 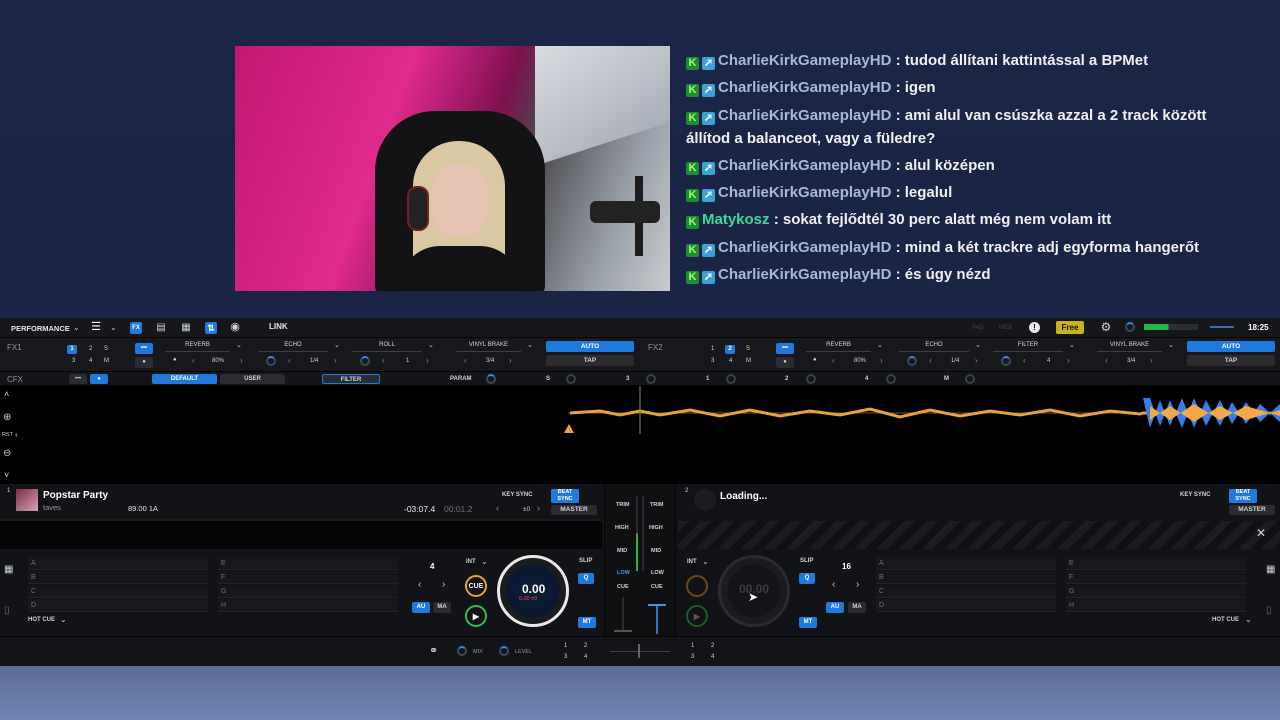 I want to click on deck1-fader-cap, so click(x=623, y=631).